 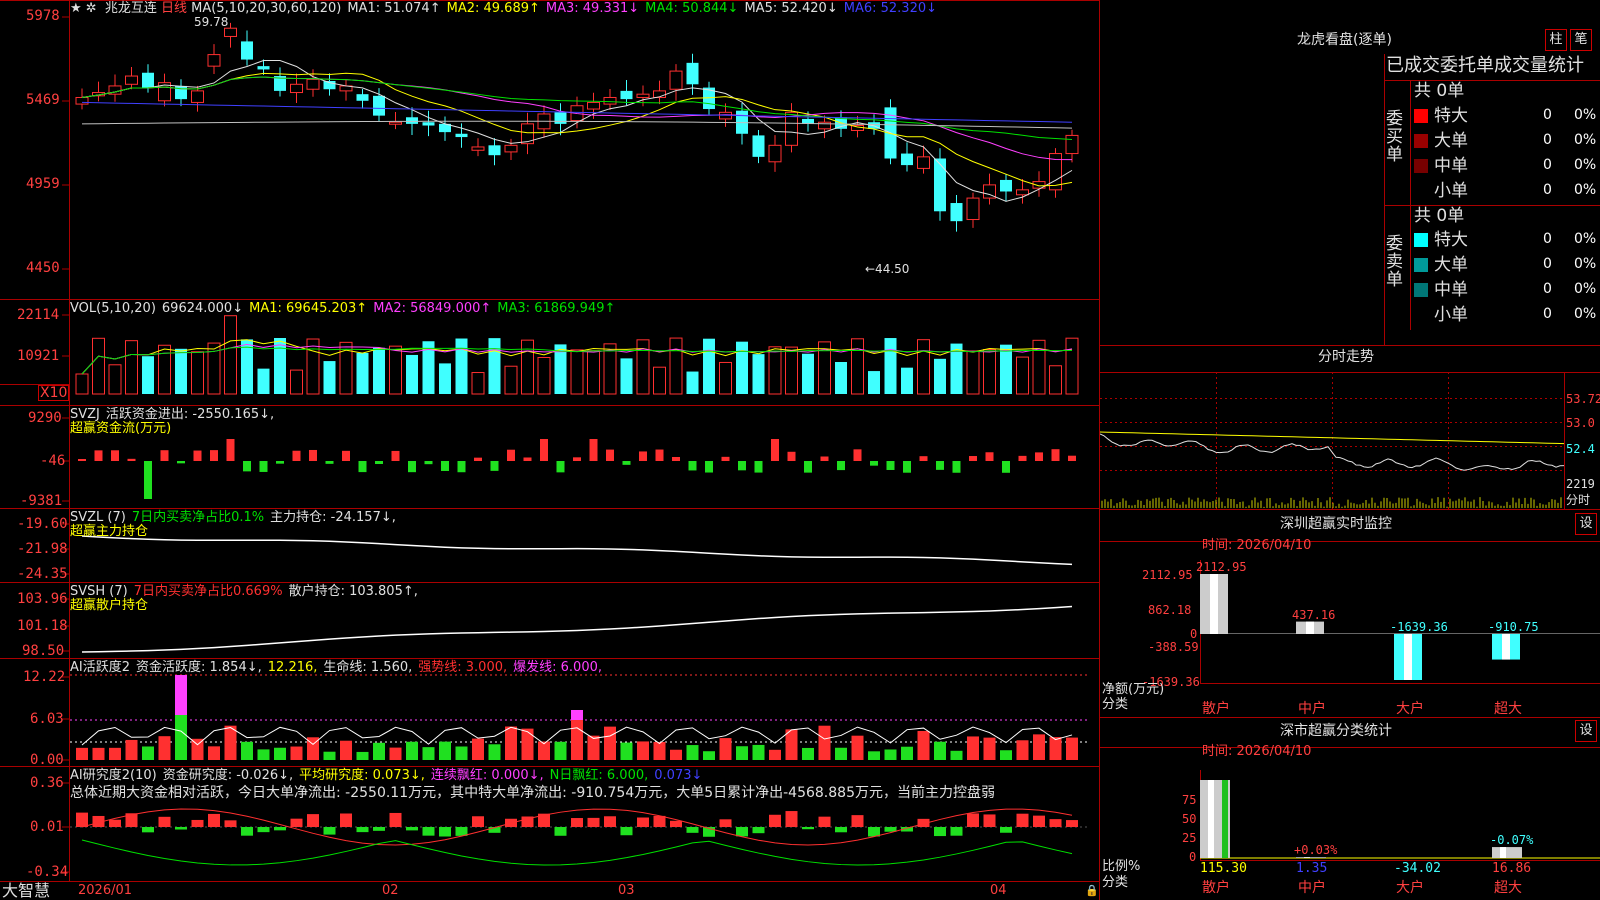 I want to click on y-tick-label: 0.00, so click(x=47, y=760).